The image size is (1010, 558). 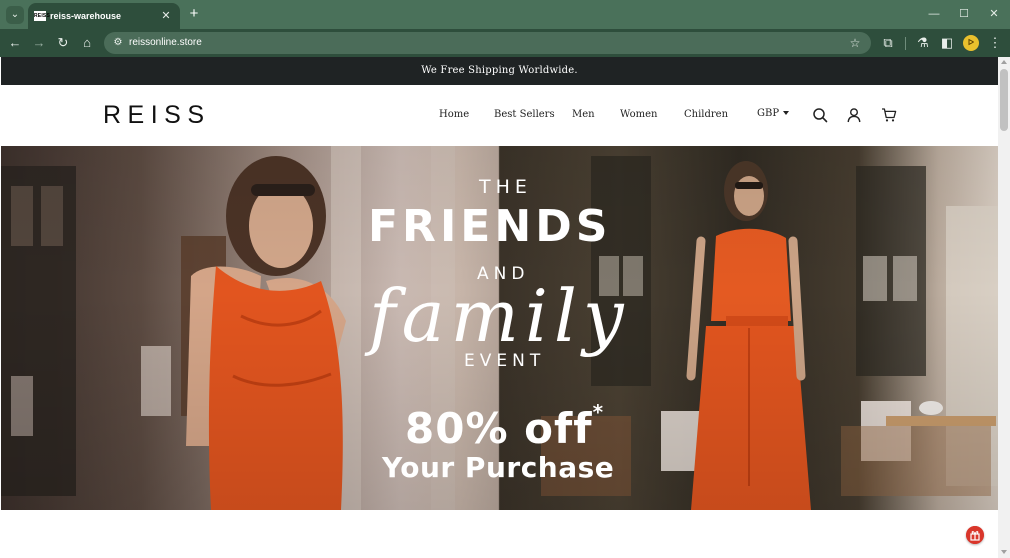 I want to click on extensions-puzzle-icon: ⧉, so click(x=888, y=43).